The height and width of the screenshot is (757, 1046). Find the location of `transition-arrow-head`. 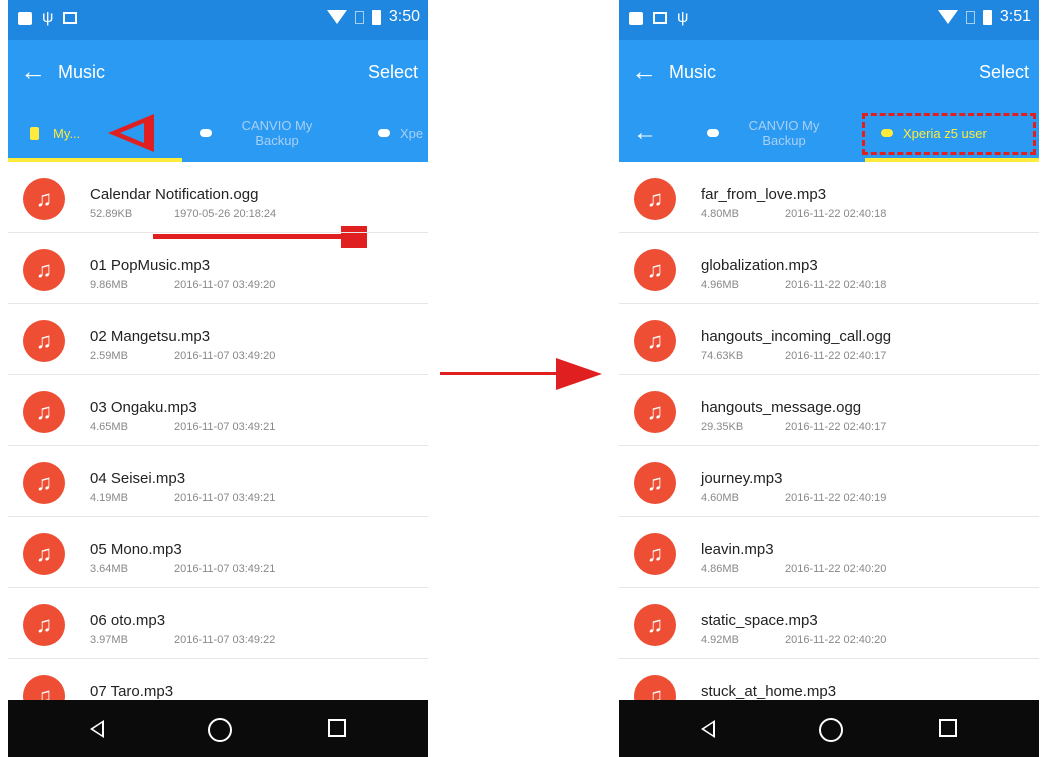

transition-arrow-head is located at coordinates (579, 374).